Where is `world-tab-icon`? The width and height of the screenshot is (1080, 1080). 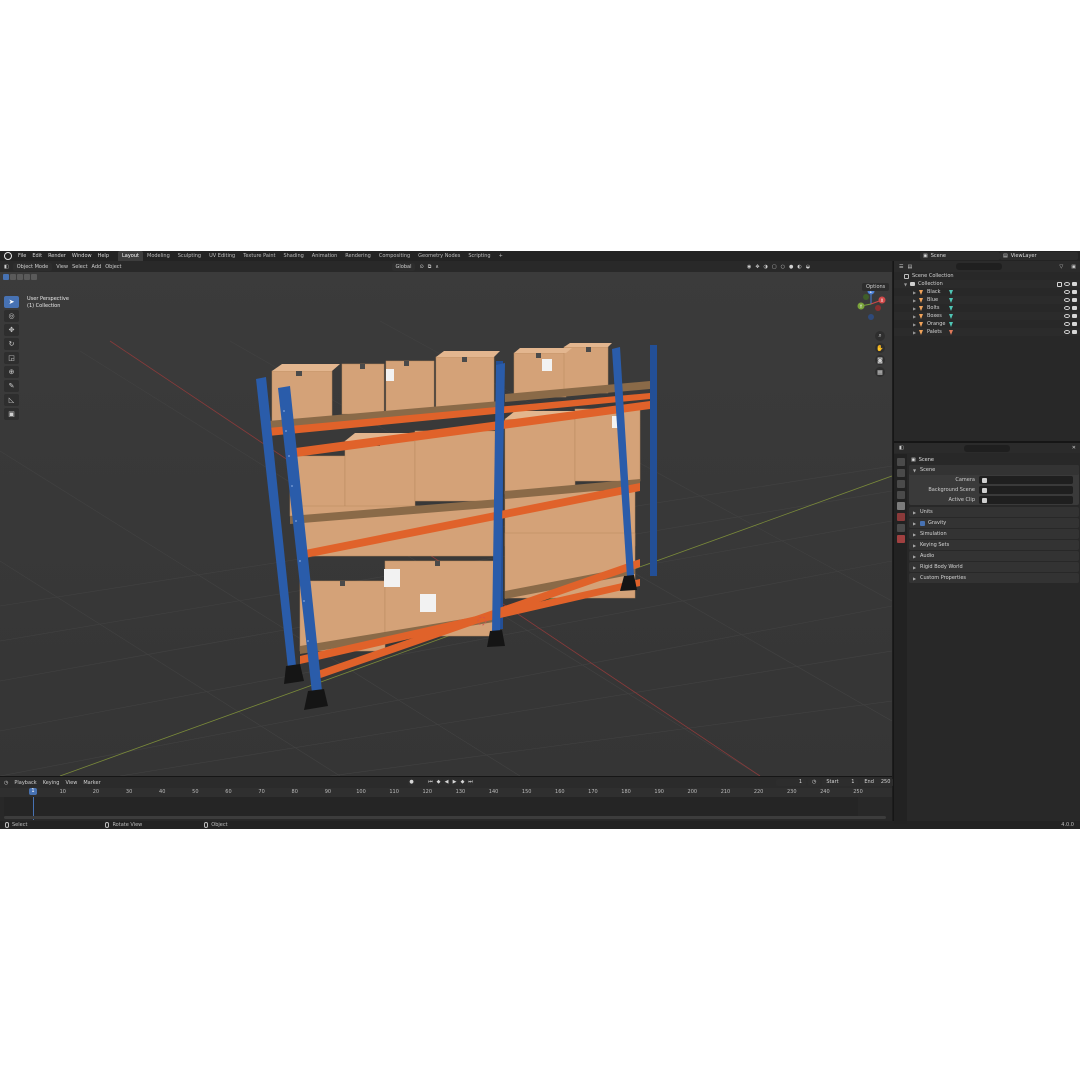
world-tab-icon is located at coordinates (900, 517).